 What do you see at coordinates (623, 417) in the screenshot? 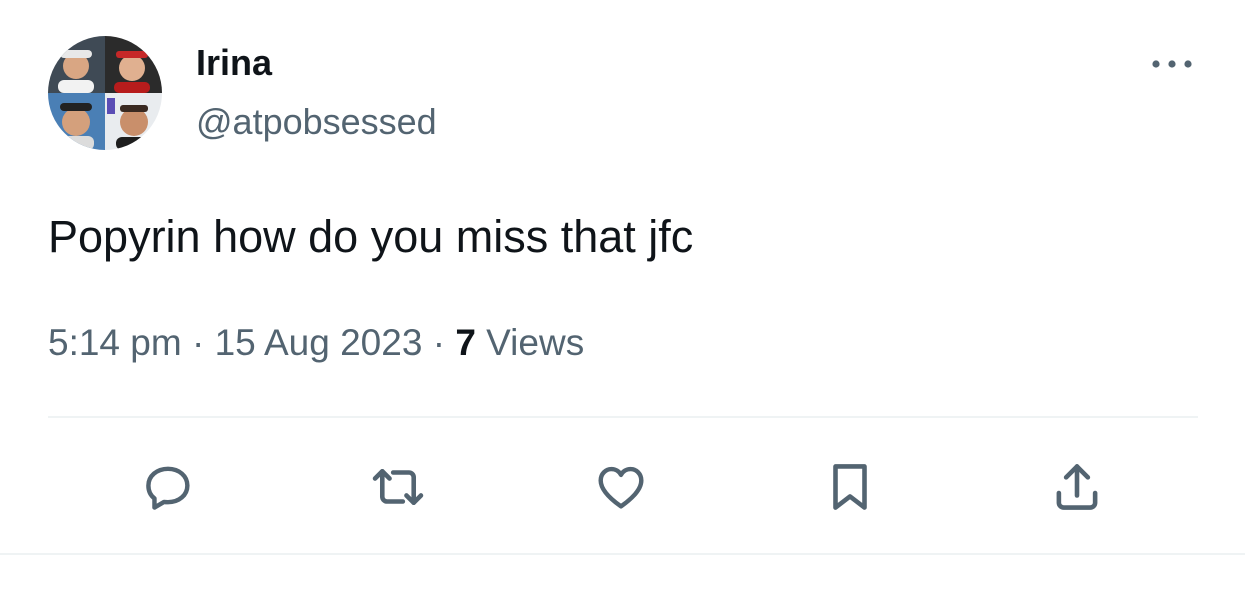
I see `divider` at bounding box center [623, 417].